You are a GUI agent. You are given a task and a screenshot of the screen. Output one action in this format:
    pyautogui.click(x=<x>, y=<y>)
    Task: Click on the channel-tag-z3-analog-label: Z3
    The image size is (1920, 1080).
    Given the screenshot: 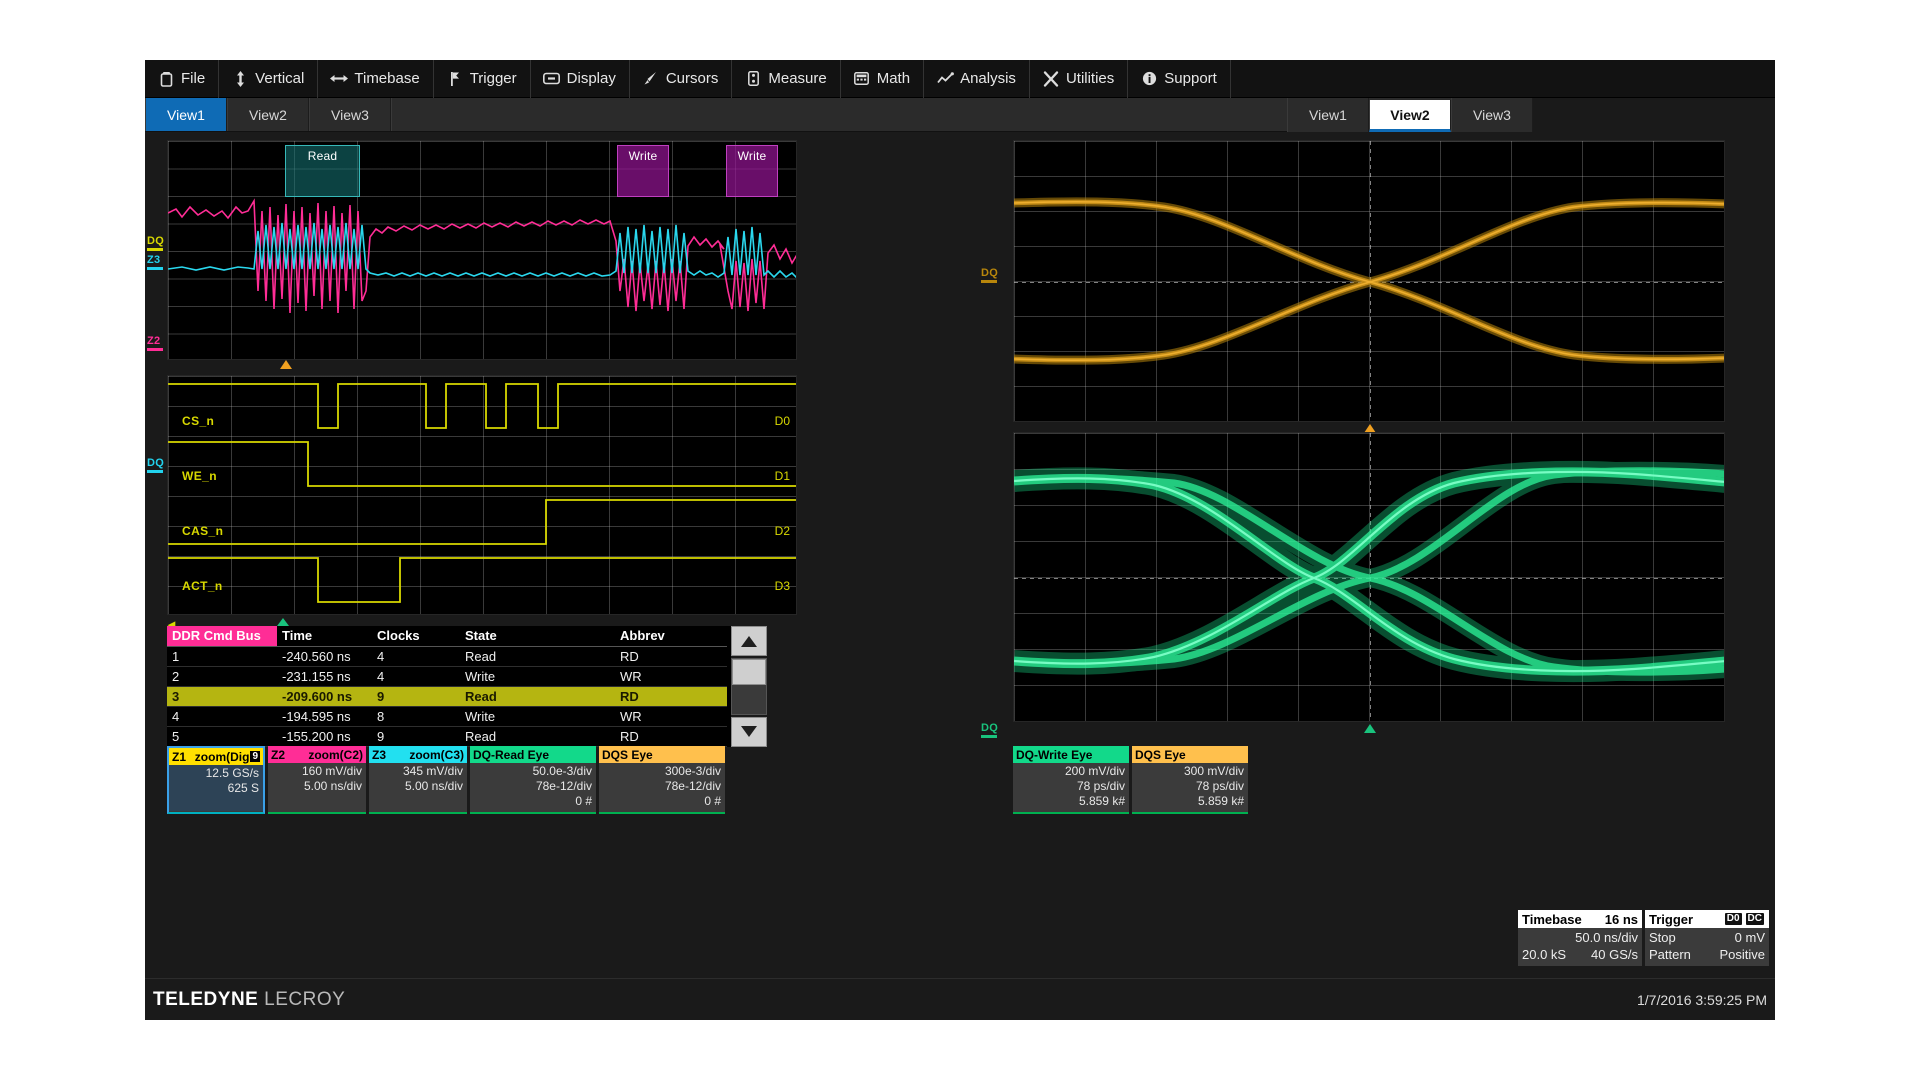 What is the action you would take?
    pyautogui.click(x=154, y=260)
    